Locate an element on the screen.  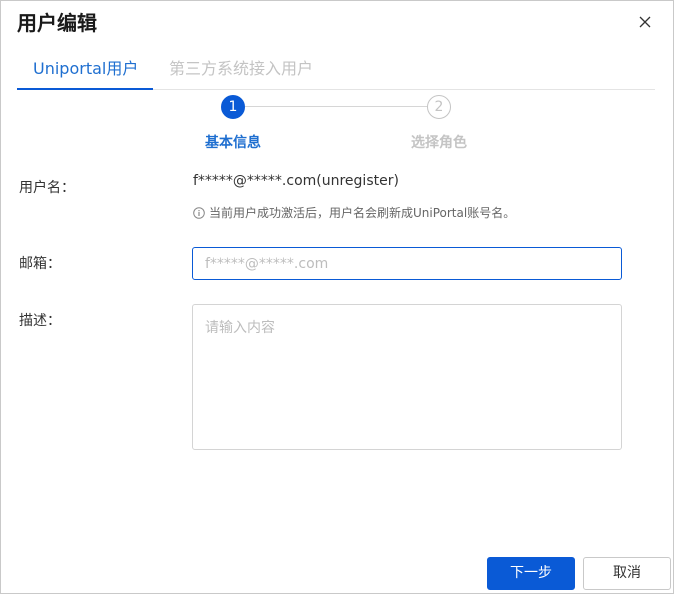
step-1-label: 基本信息 is located at coordinates (233, 143).